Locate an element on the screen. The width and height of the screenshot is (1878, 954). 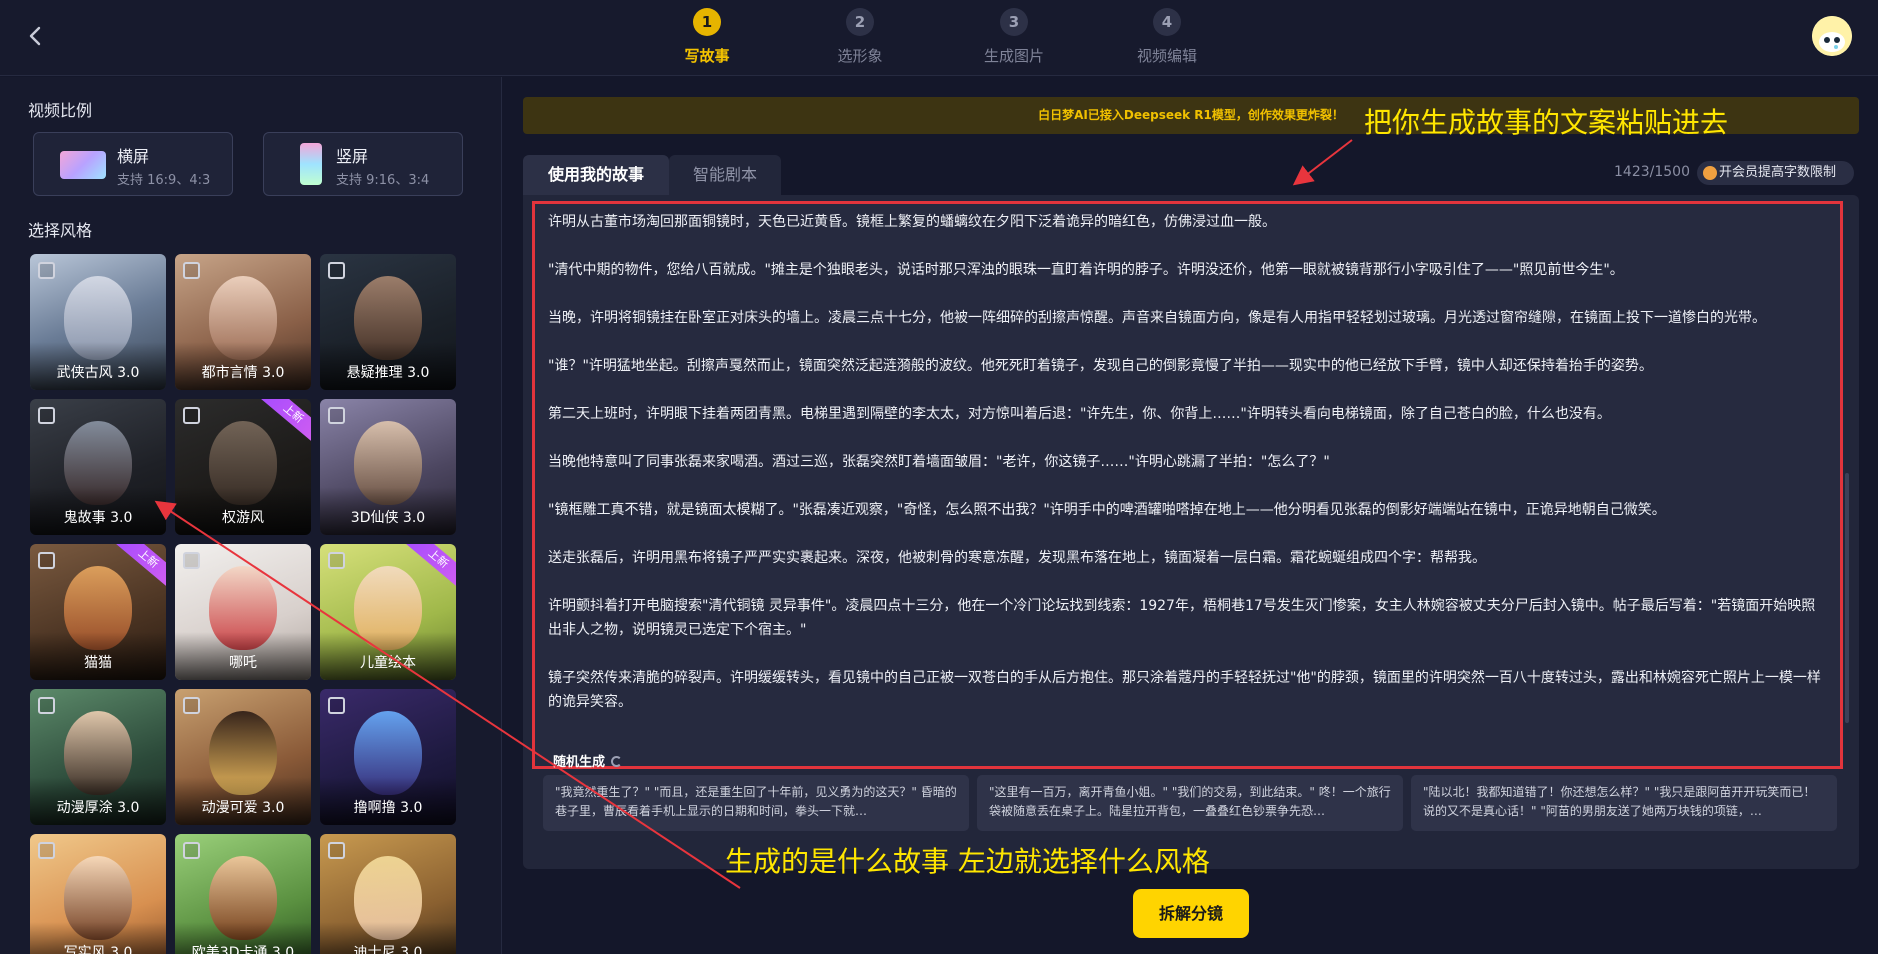
style-card: 动漫可爱 3.0 is located at coordinates (243, 757).